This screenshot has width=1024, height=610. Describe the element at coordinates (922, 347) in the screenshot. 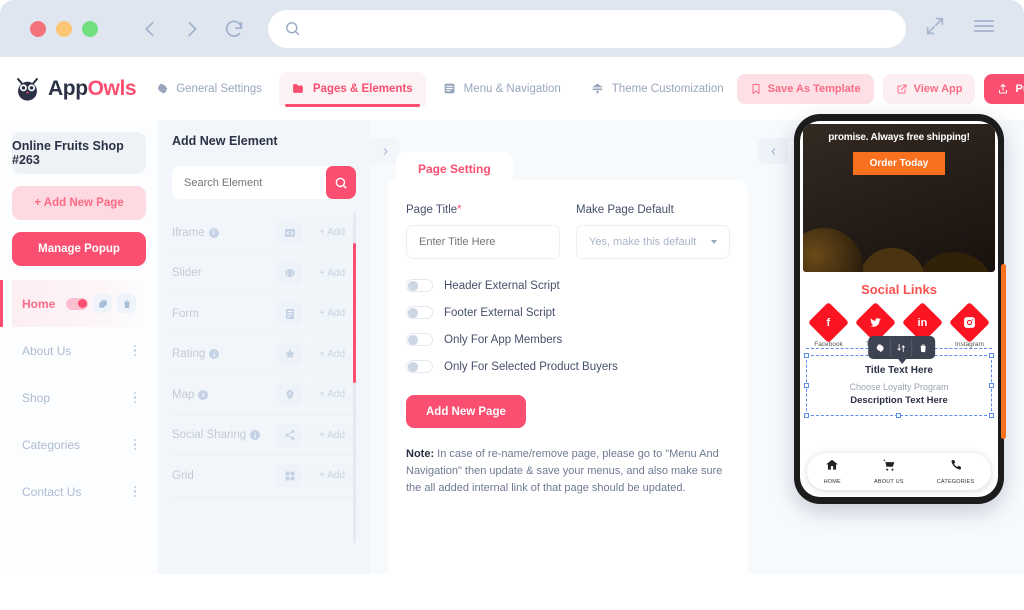

I see `trash-icon` at that location.